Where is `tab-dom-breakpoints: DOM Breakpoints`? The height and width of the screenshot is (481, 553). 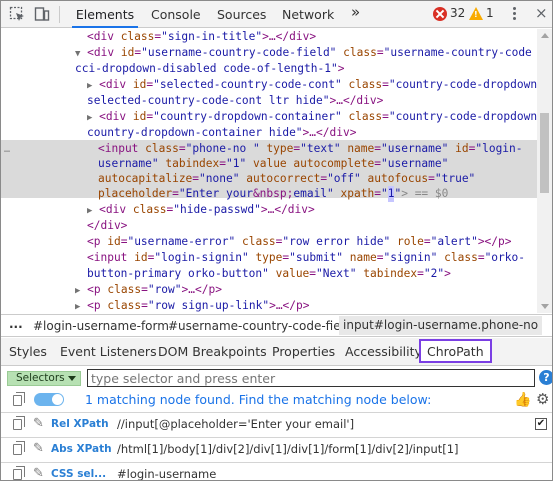 tab-dom-breakpoints: DOM Breakpoints is located at coordinates (212, 351).